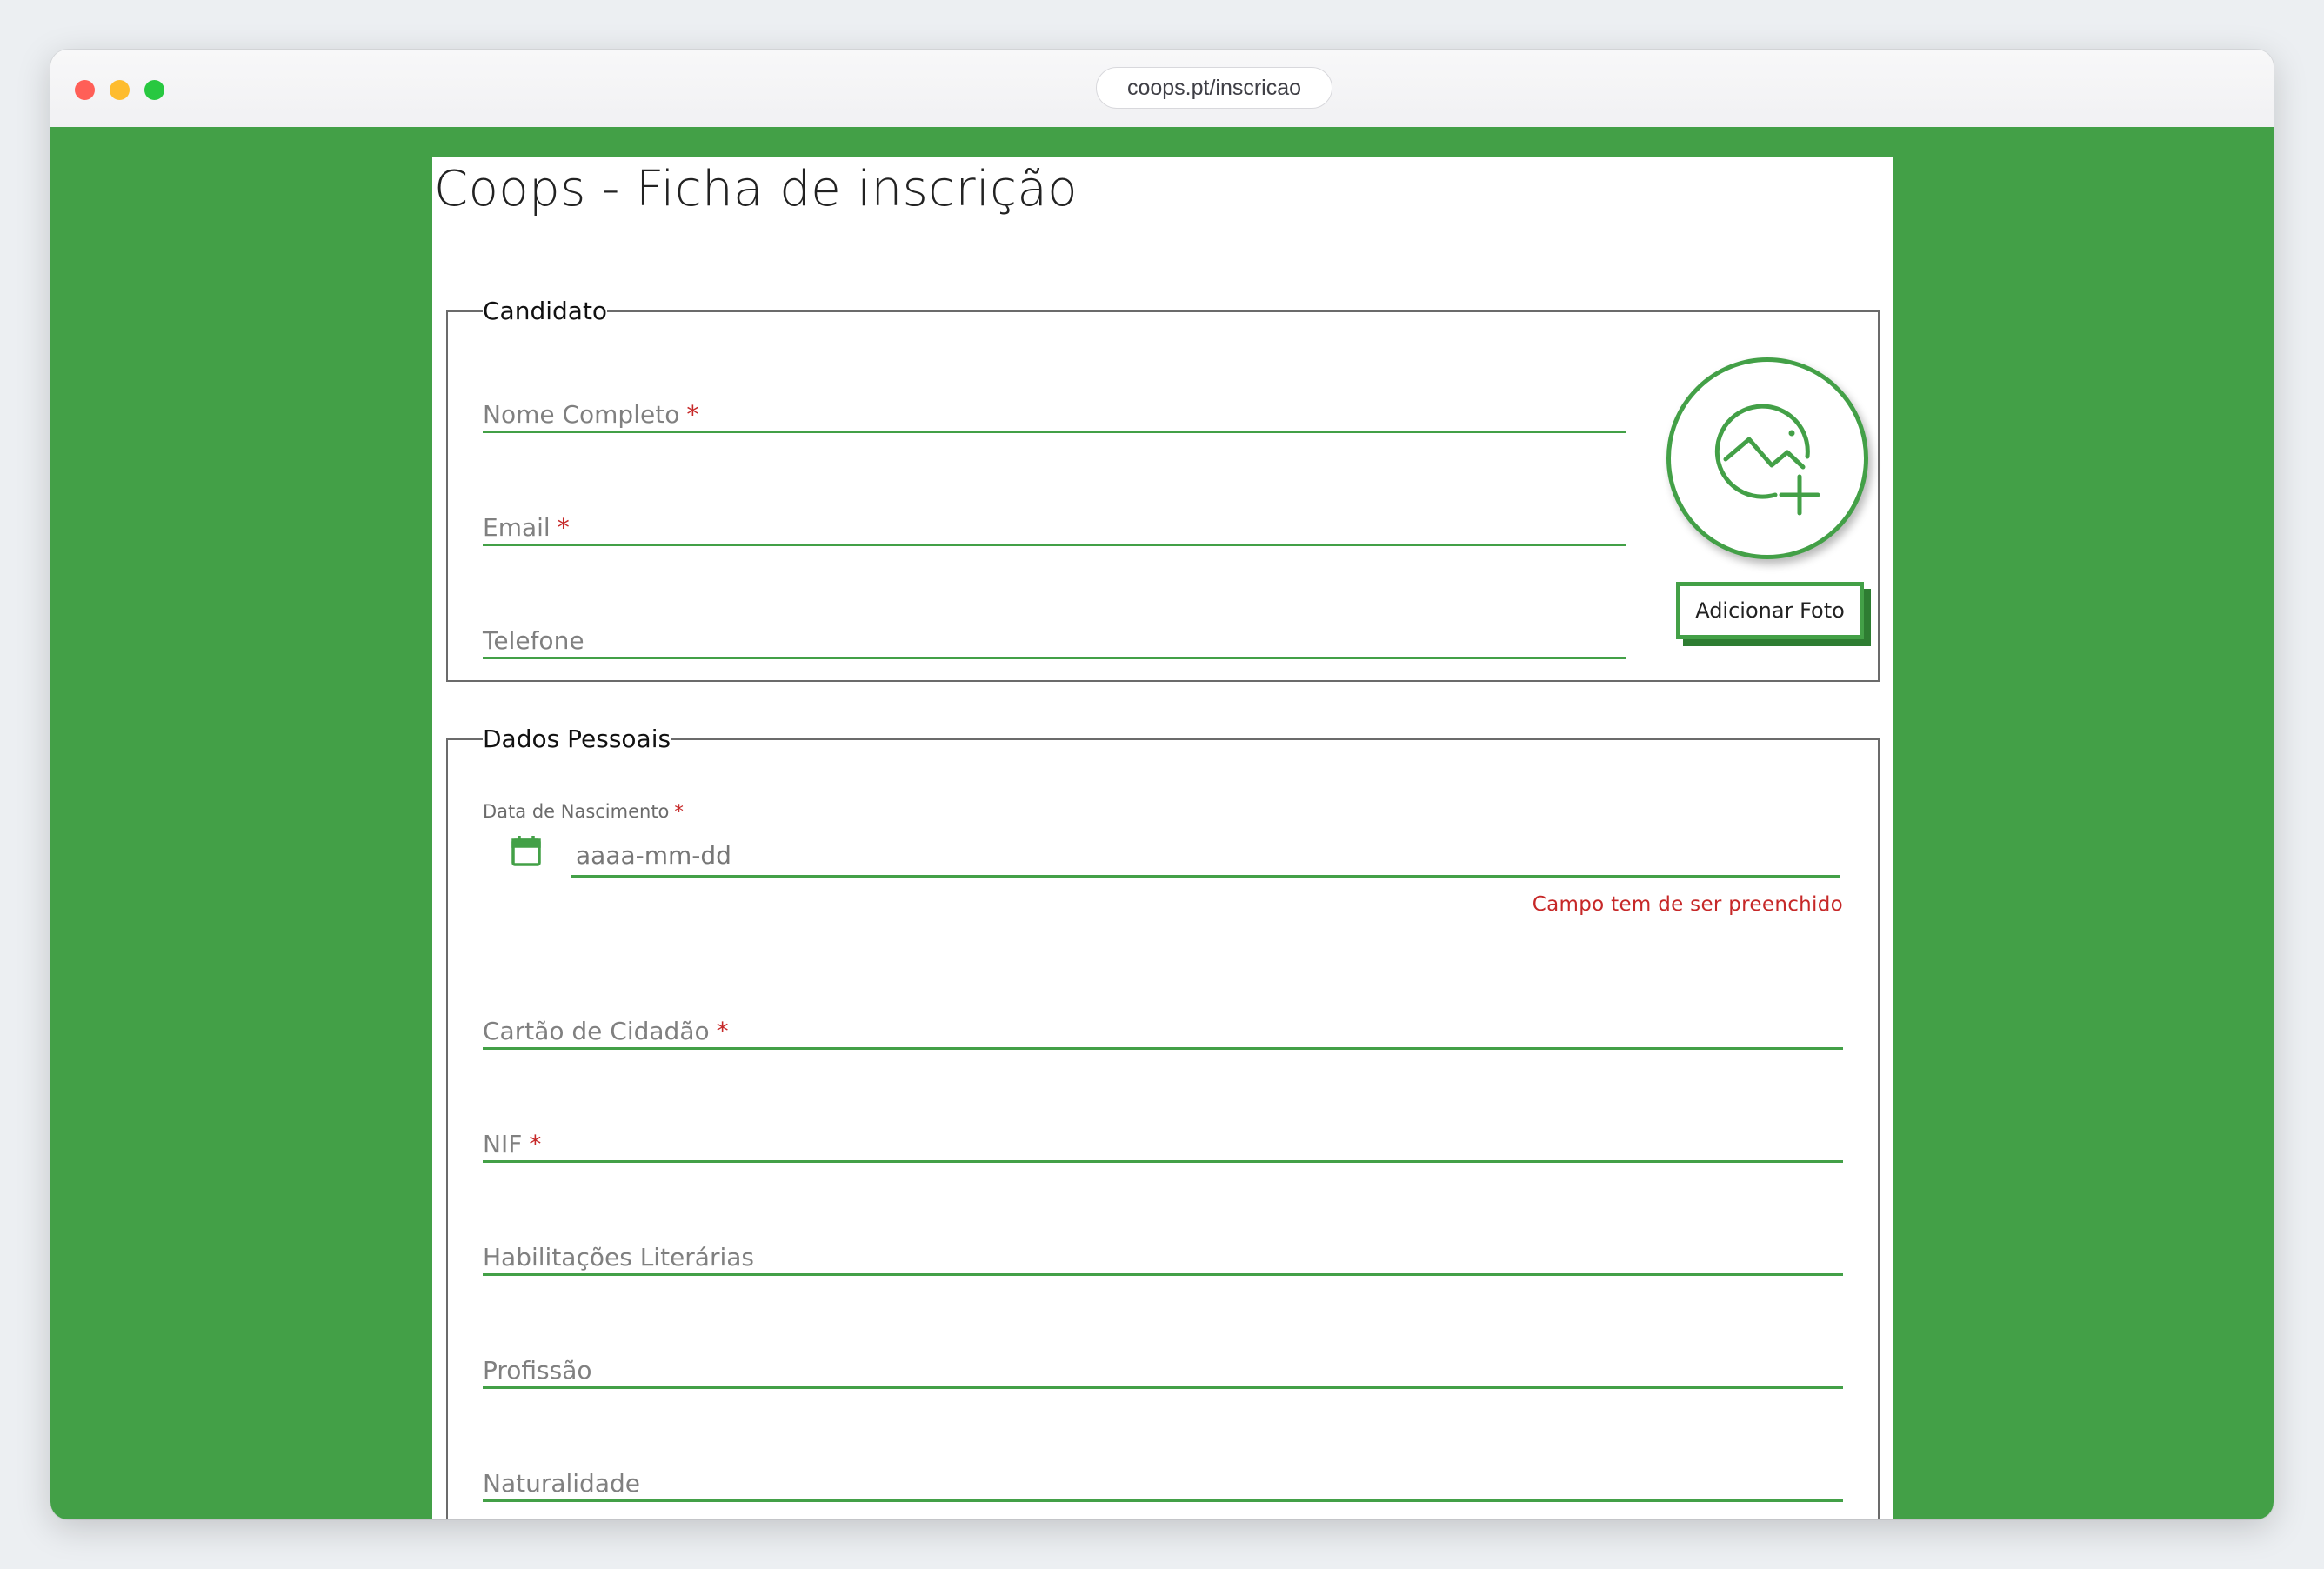 The width and height of the screenshot is (2324, 1569). Describe the element at coordinates (503, 1144) in the screenshot. I see `nif-label: NIF` at that location.